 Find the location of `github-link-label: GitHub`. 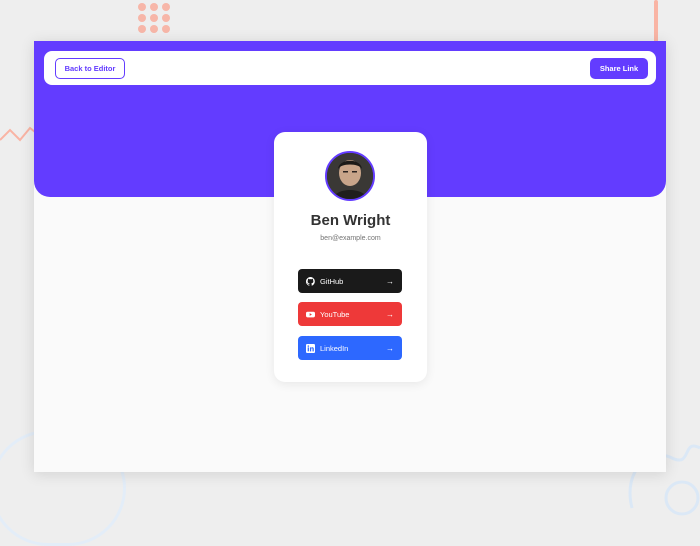

github-link-label: GitHub is located at coordinates (332, 281).